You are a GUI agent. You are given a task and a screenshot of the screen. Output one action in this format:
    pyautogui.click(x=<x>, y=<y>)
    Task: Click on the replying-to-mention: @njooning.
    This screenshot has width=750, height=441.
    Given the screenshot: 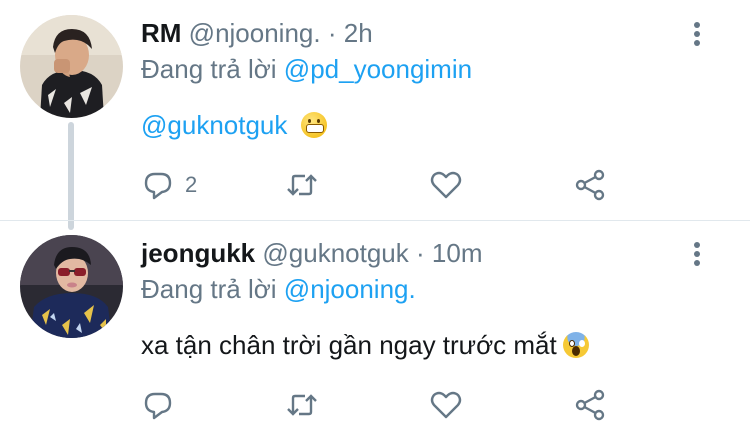 What is the action you would take?
    pyautogui.click(x=350, y=289)
    